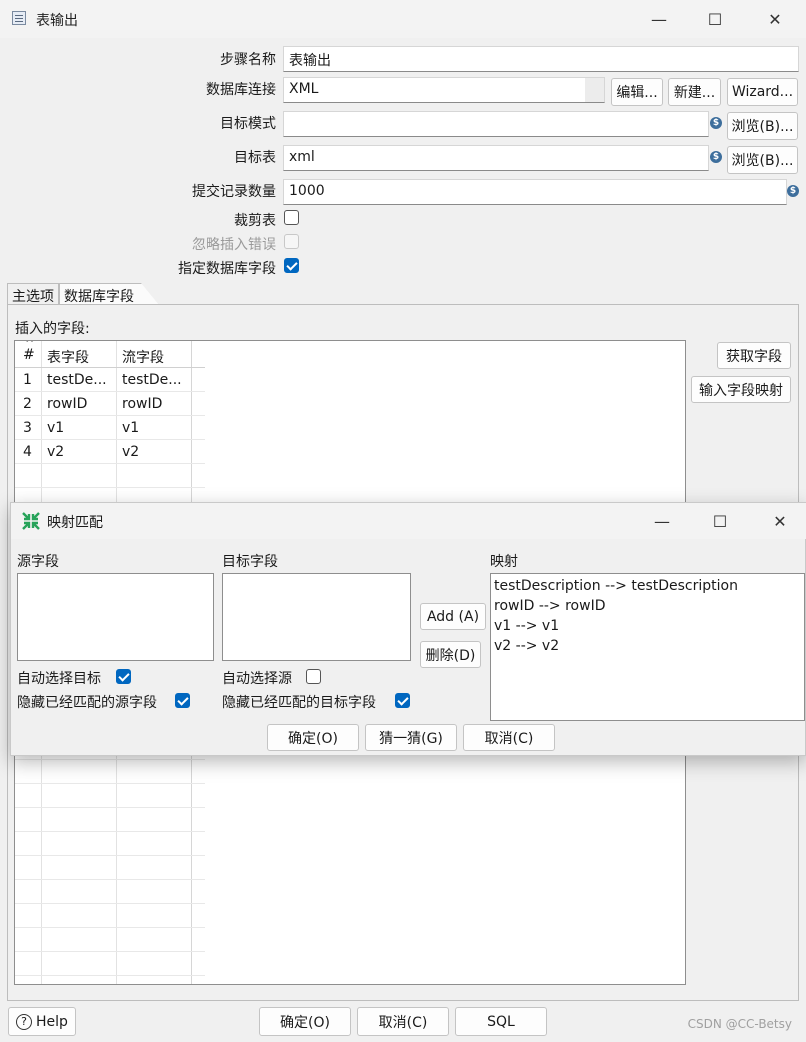 Image resolution: width=806 pixels, height=1042 pixels. I want to click on target-fields-list, so click(316, 617).